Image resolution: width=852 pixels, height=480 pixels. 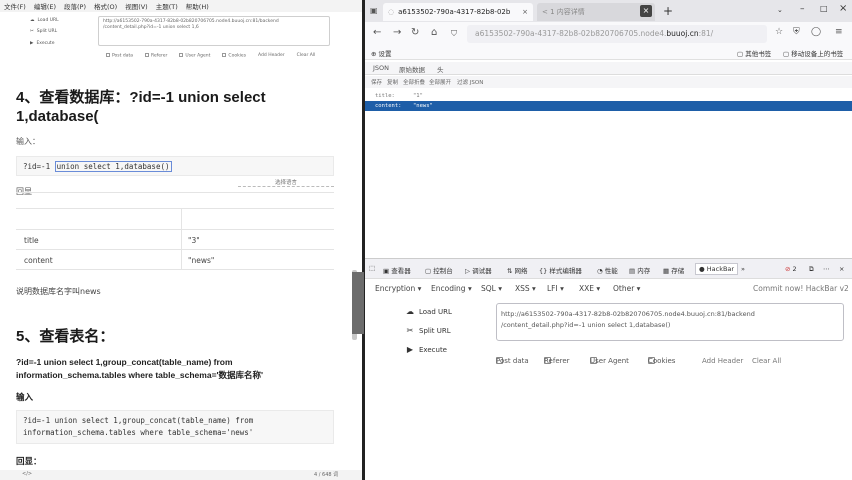 I want to click on devtools-tab-debugger: ▷ 调试器, so click(x=478, y=270).